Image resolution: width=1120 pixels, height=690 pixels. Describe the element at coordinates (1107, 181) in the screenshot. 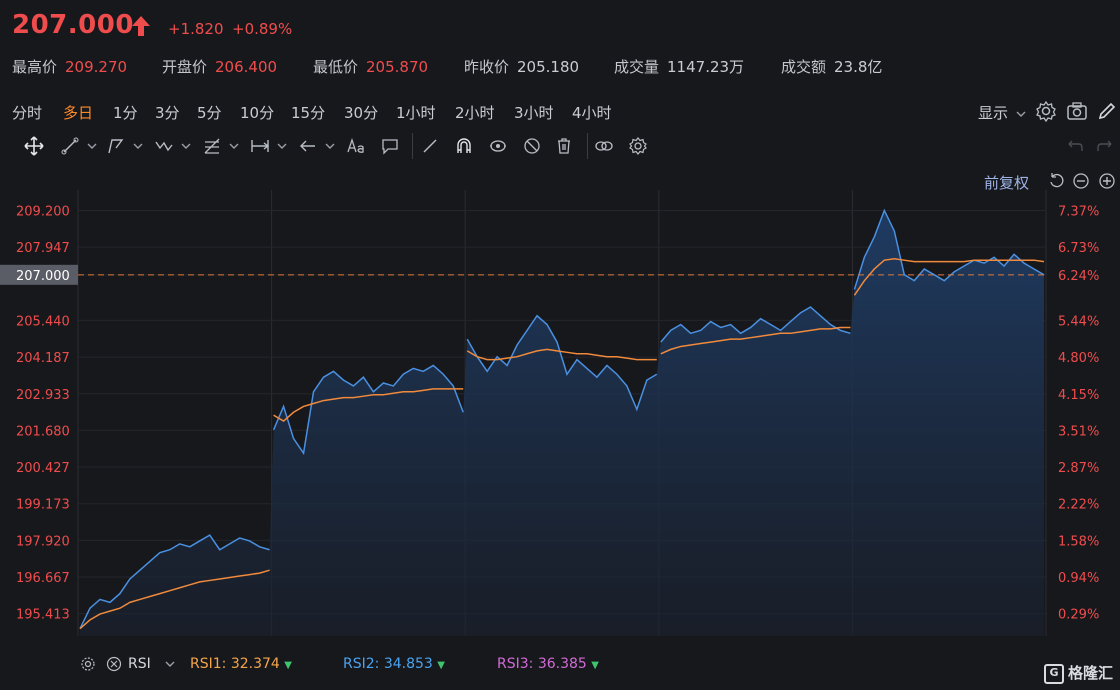

I see `zoom-in-icon` at that location.